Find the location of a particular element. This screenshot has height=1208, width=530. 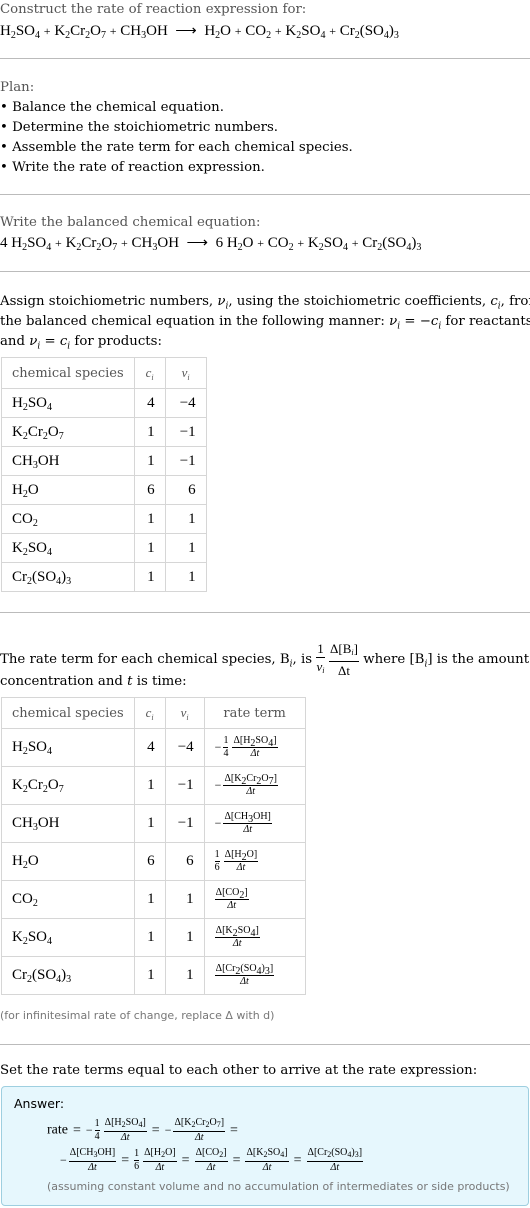

delta-concentration-fraction: Δ[CH3OH] Δt is located at coordinates (92, 1160).